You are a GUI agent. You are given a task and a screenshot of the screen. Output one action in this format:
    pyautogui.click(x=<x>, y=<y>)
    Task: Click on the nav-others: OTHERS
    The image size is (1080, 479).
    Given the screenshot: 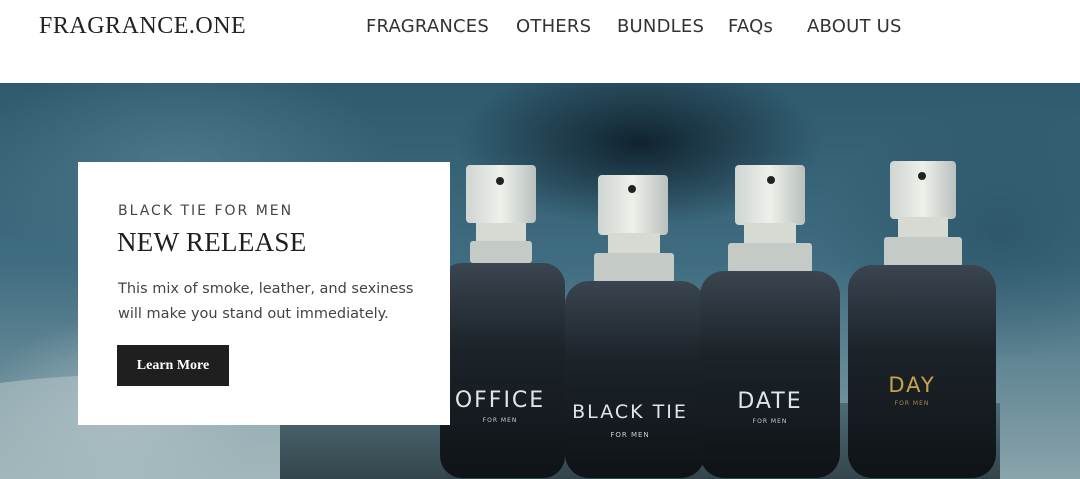 What is the action you would take?
    pyautogui.click(x=553, y=26)
    